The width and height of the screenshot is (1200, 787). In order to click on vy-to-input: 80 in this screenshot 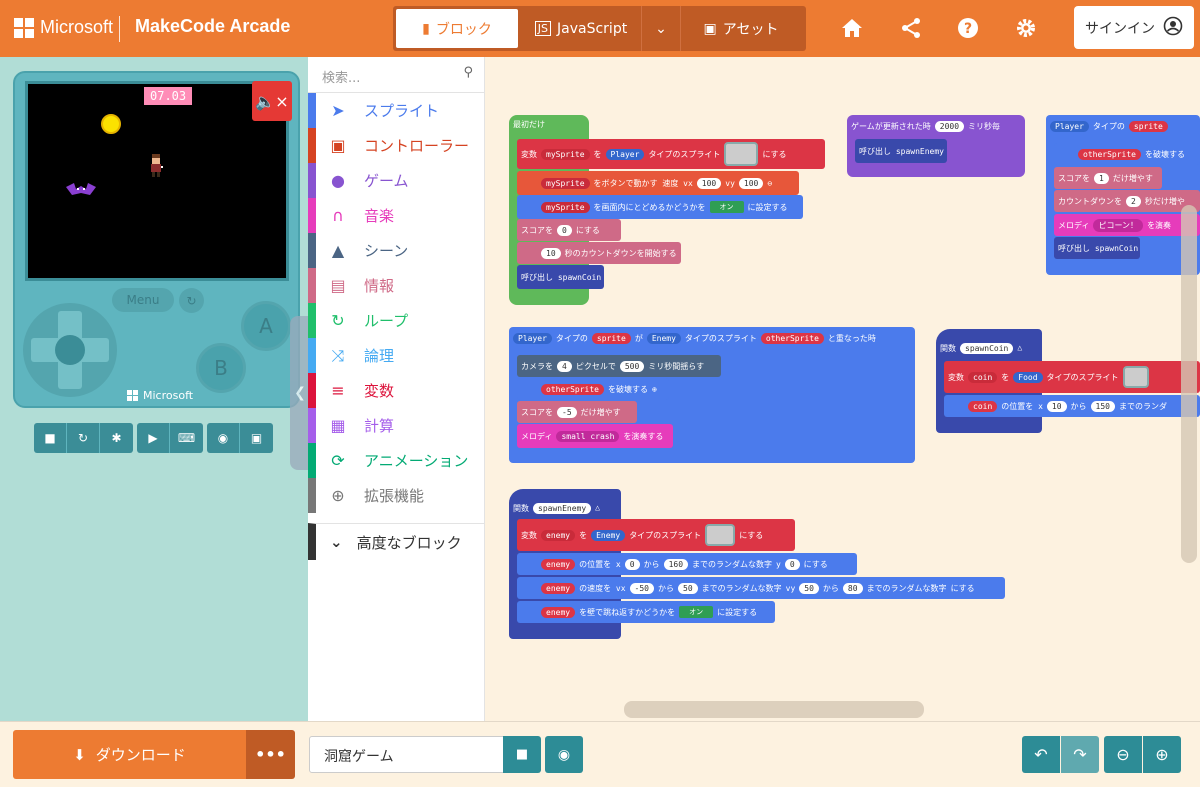, I will do `click(852, 588)`.